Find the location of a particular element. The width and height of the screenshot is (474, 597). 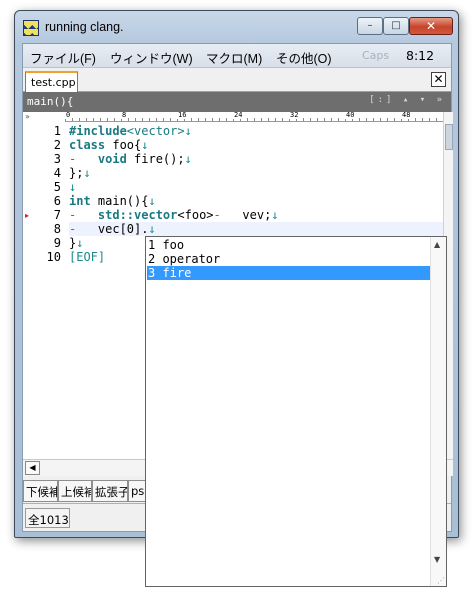

code-line: ↓ is located at coordinates (72, 187).